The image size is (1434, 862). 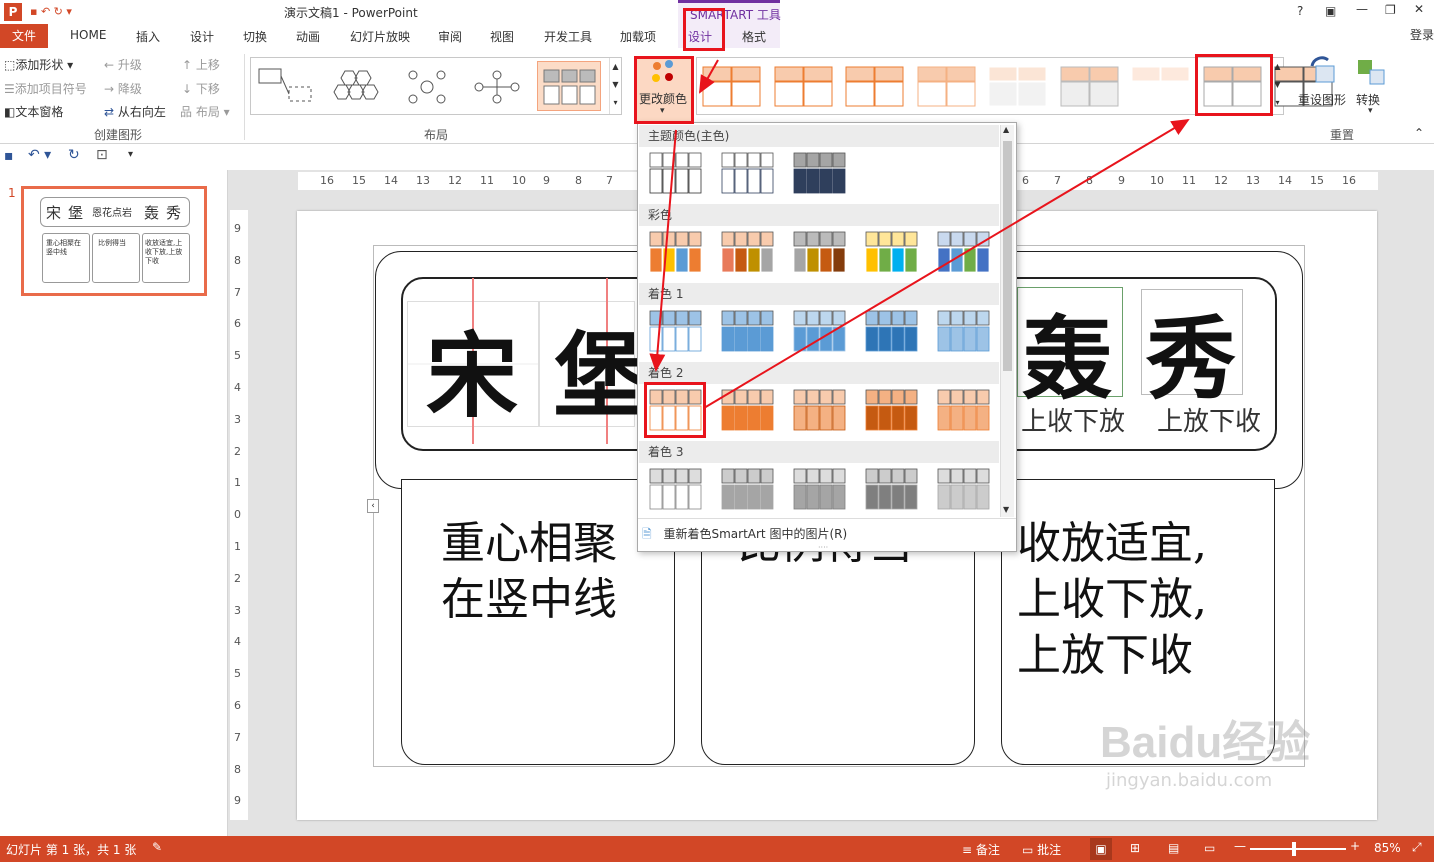 What do you see at coordinates (1294, 849) in the screenshot?
I see `zoom-thumb` at bounding box center [1294, 849].